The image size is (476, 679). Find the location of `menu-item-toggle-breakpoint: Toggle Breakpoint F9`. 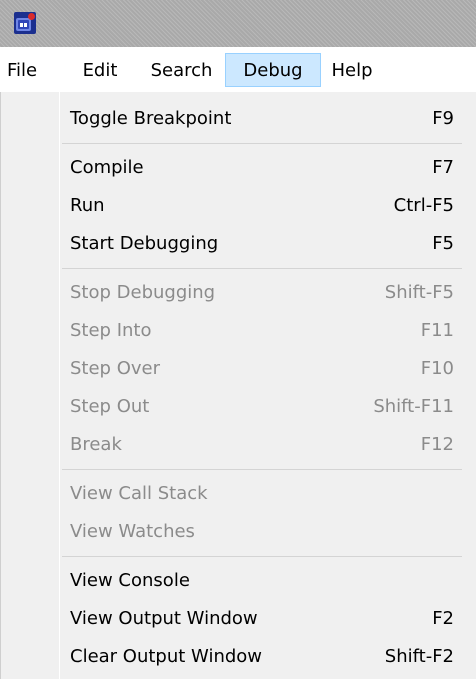

menu-item-toggle-breakpoint: Toggle Breakpoint F9 is located at coordinates (238, 119).